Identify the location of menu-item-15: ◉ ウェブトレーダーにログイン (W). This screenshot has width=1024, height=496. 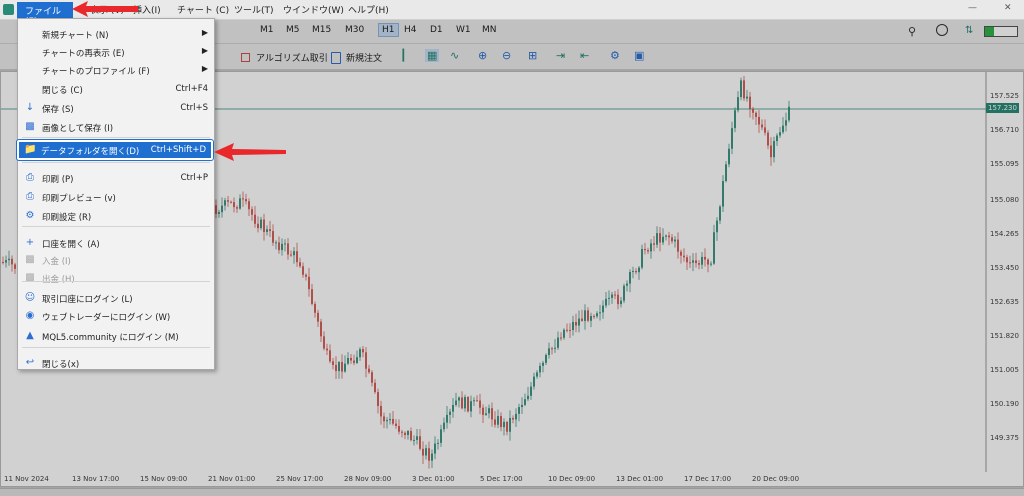
(116, 316).